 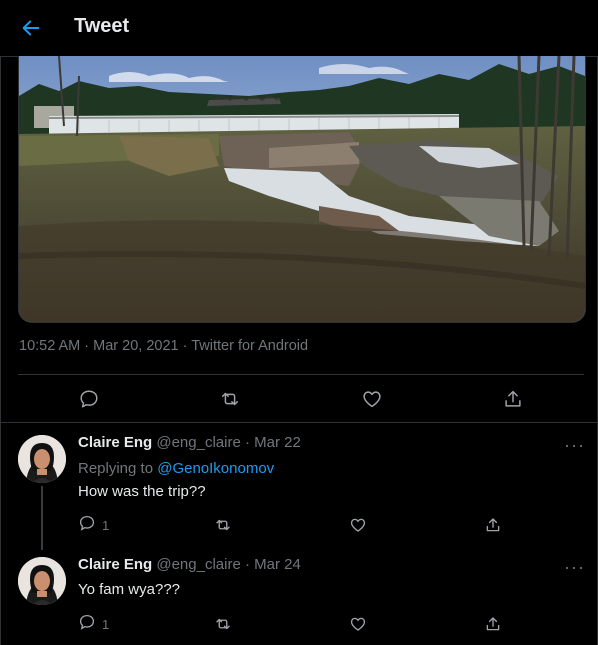 I want to click on tweet-action-bar, so click(x=301, y=399).